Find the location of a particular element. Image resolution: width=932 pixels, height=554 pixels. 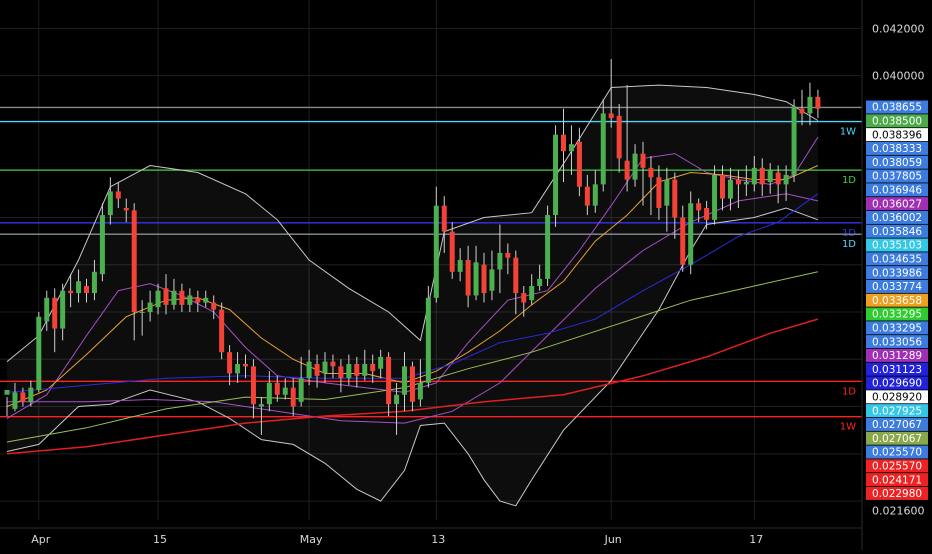

x-tick-label: Apr is located at coordinates (41, 539).